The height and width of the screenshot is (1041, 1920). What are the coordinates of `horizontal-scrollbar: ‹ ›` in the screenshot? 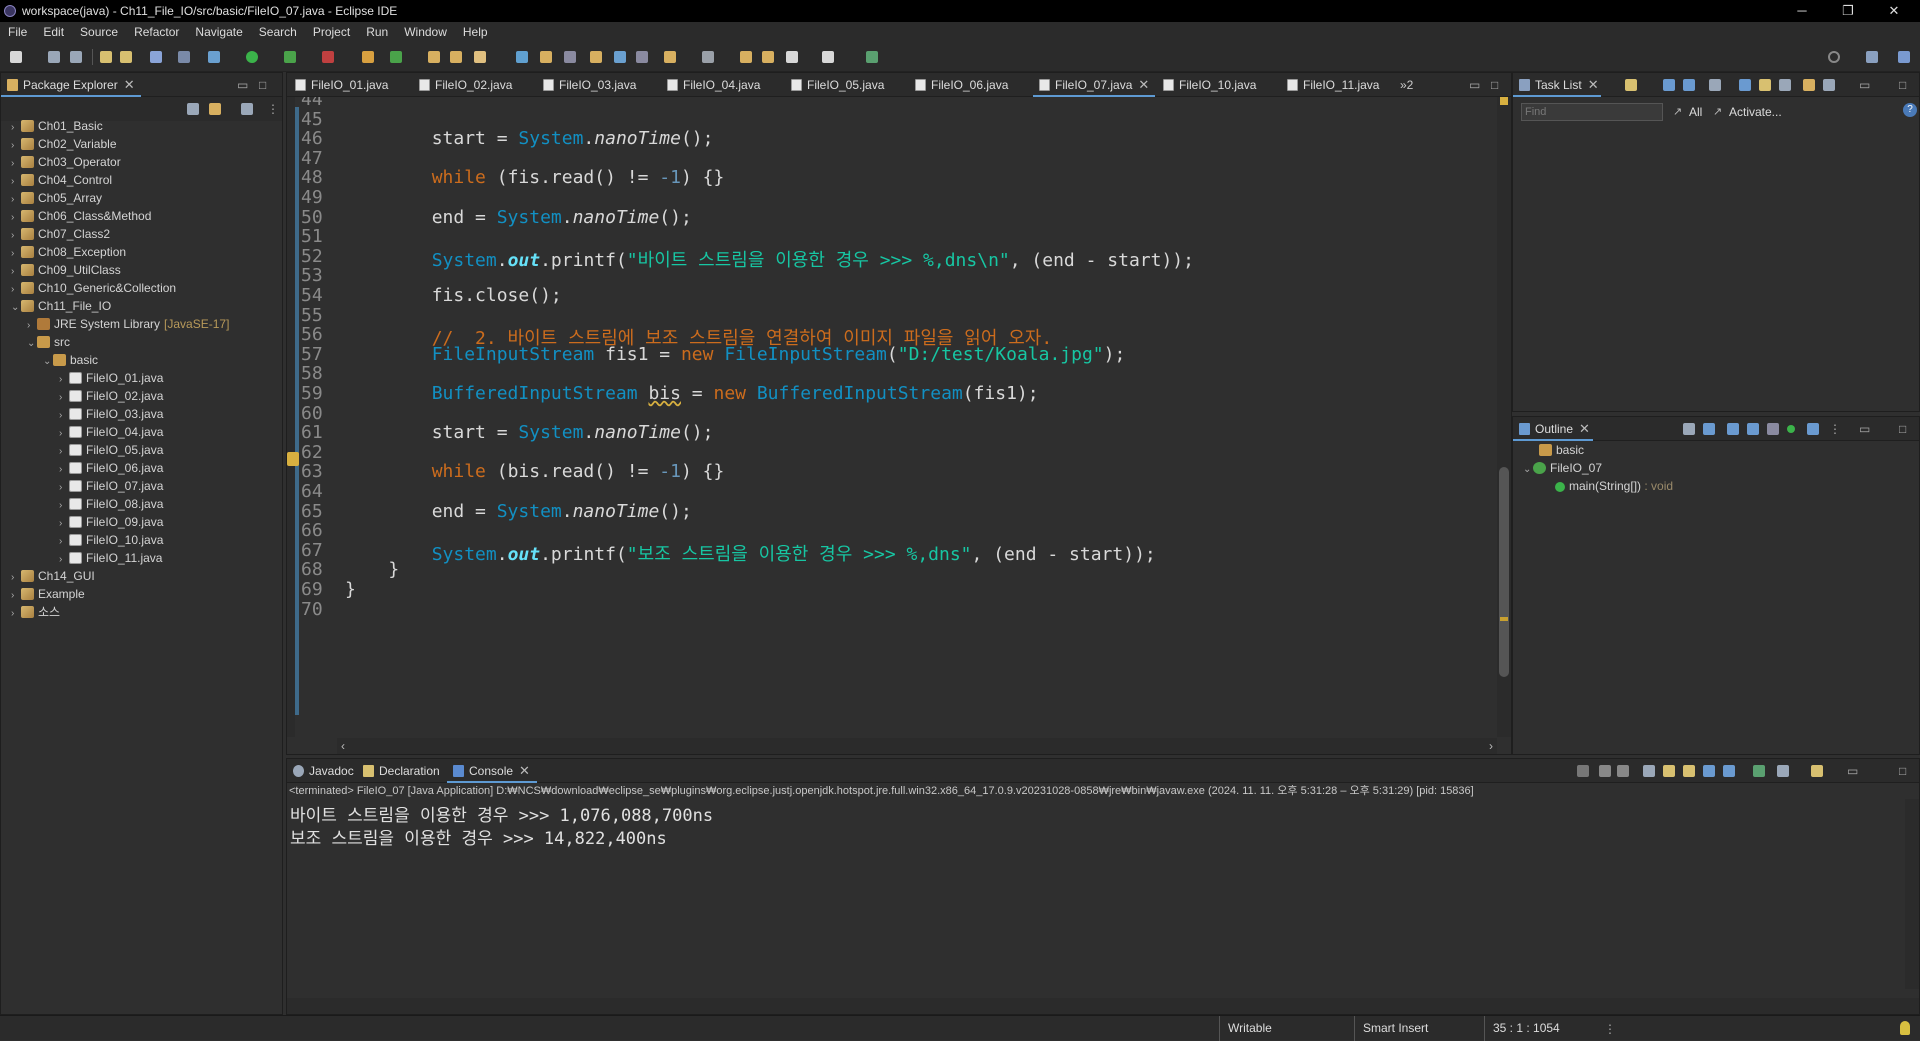 It's located at (917, 746).